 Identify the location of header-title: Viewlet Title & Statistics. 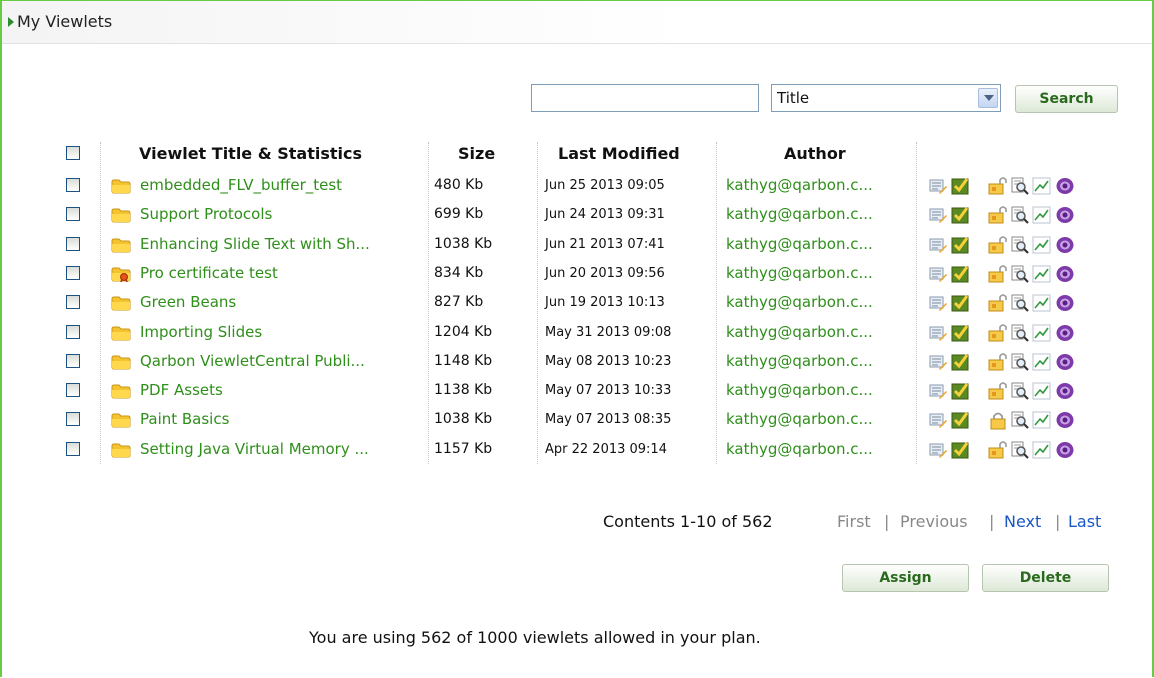
(250, 153).